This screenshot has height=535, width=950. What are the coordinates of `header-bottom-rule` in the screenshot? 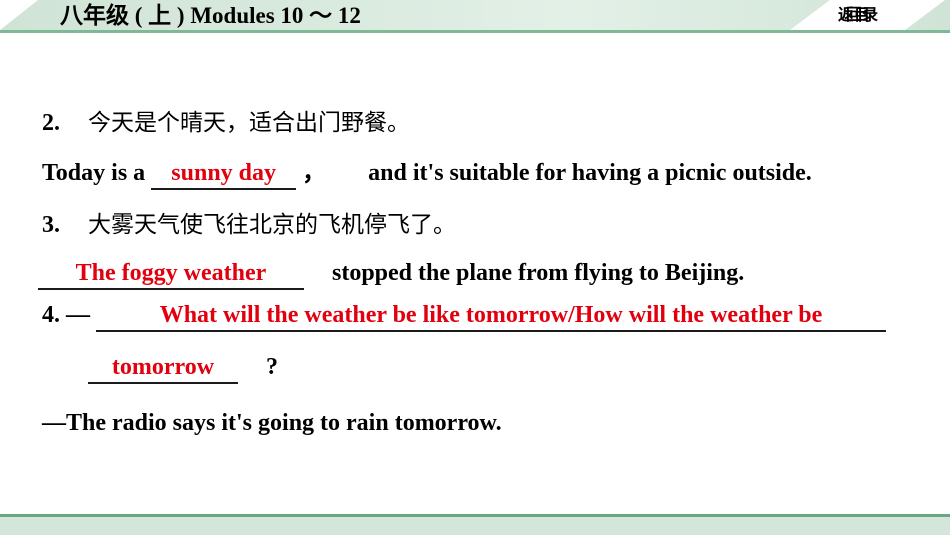 It's located at (475, 31).